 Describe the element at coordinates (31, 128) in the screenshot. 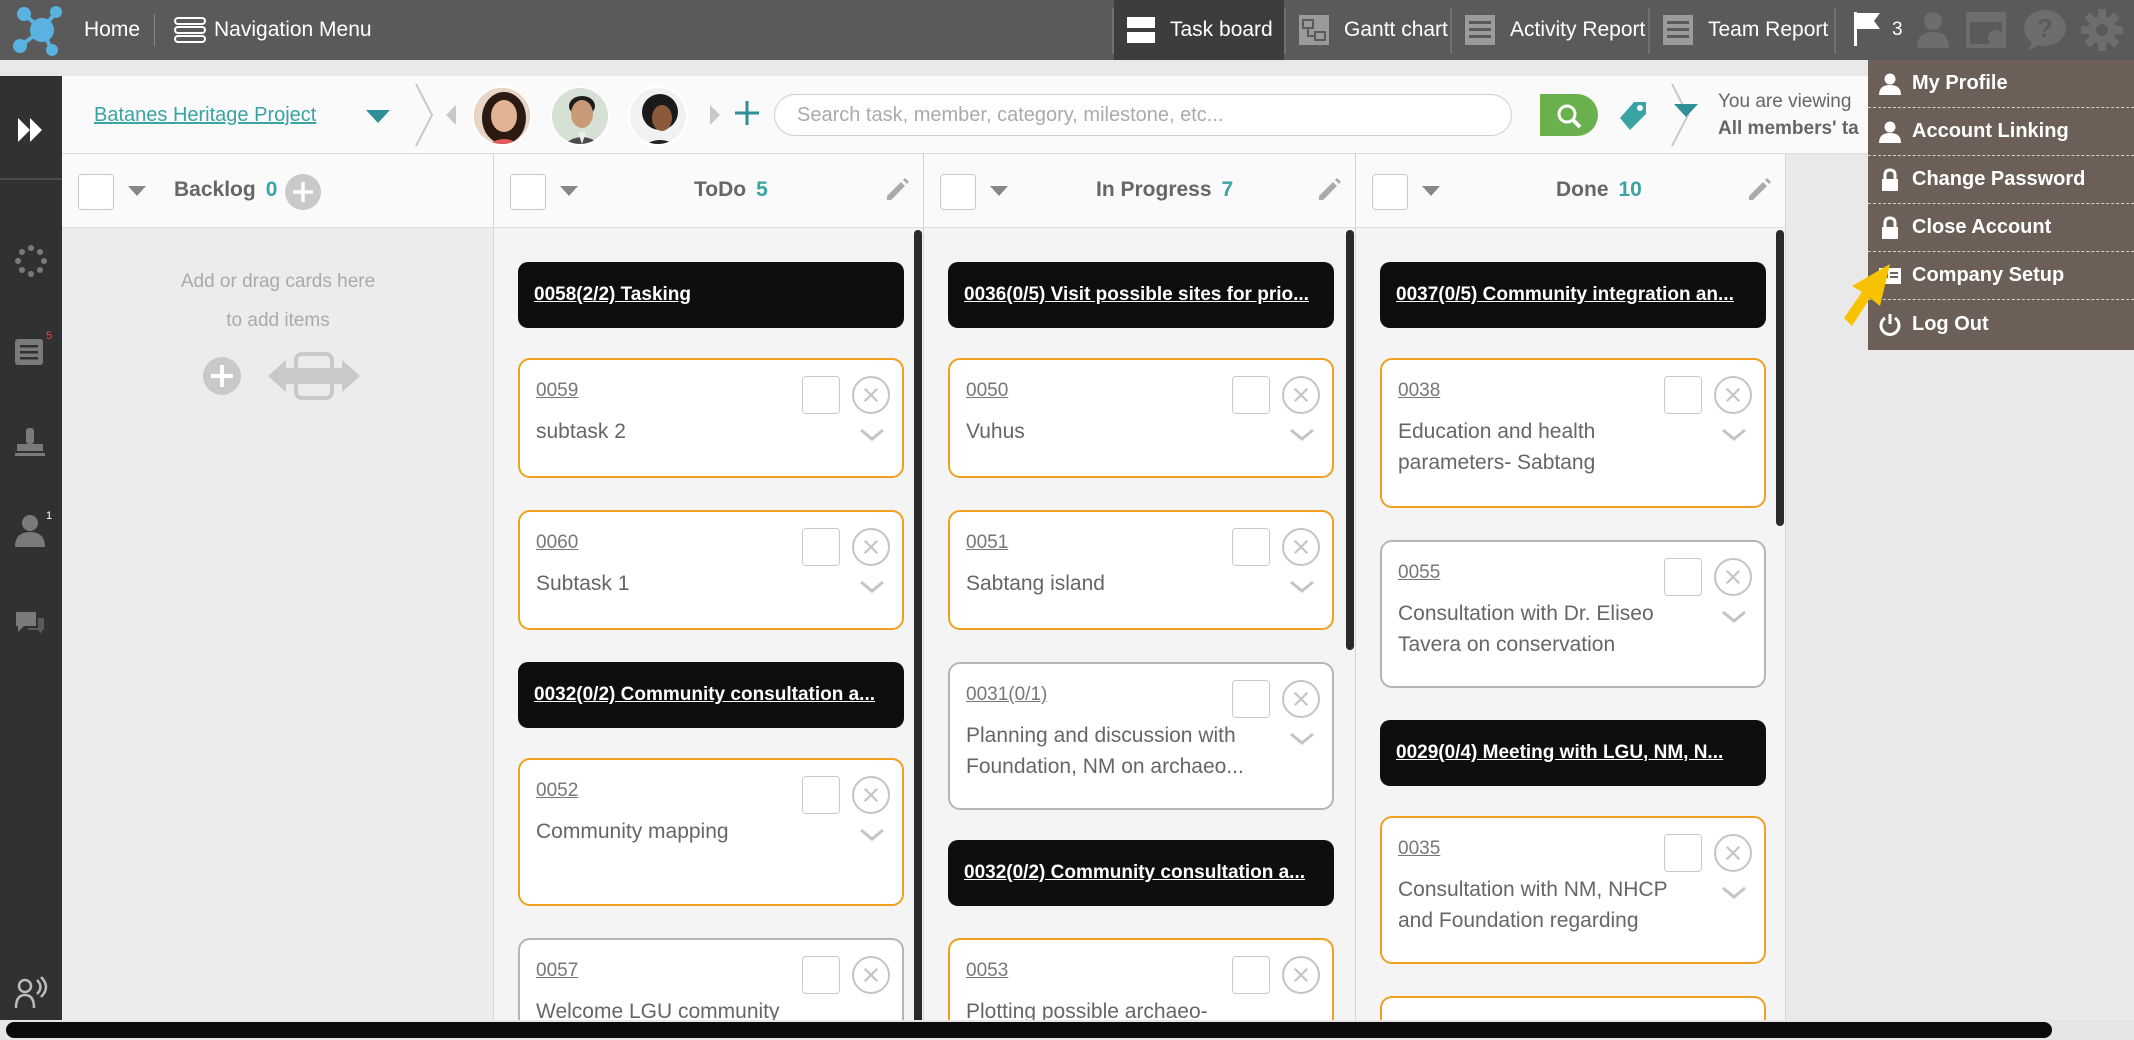

I see `expand-sidebar-button` at that location.